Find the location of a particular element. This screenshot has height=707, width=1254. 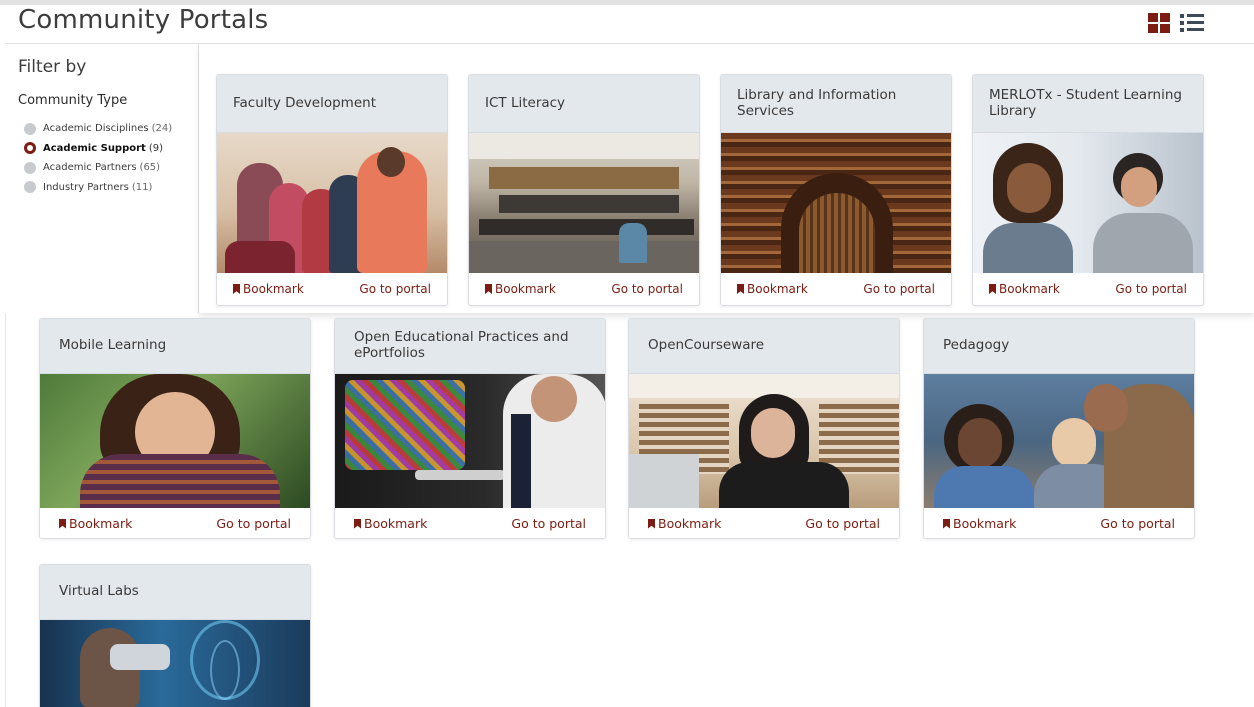

portal-card-virtual-labs: Virtual Labs is located at coordinates (175, 635).